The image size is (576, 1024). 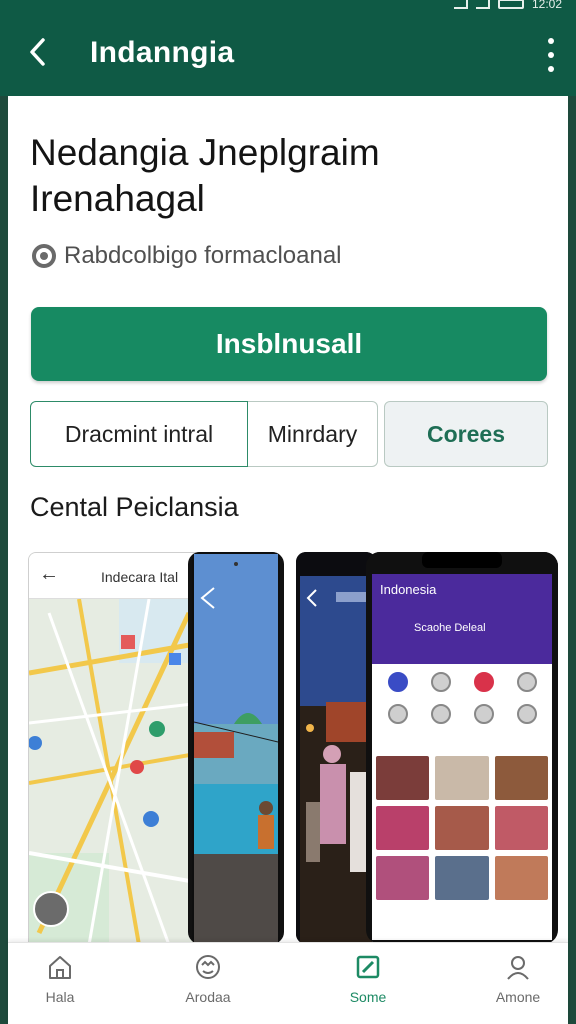 I want to click on nav-label-person: Amone, so click(x=518, y=997).